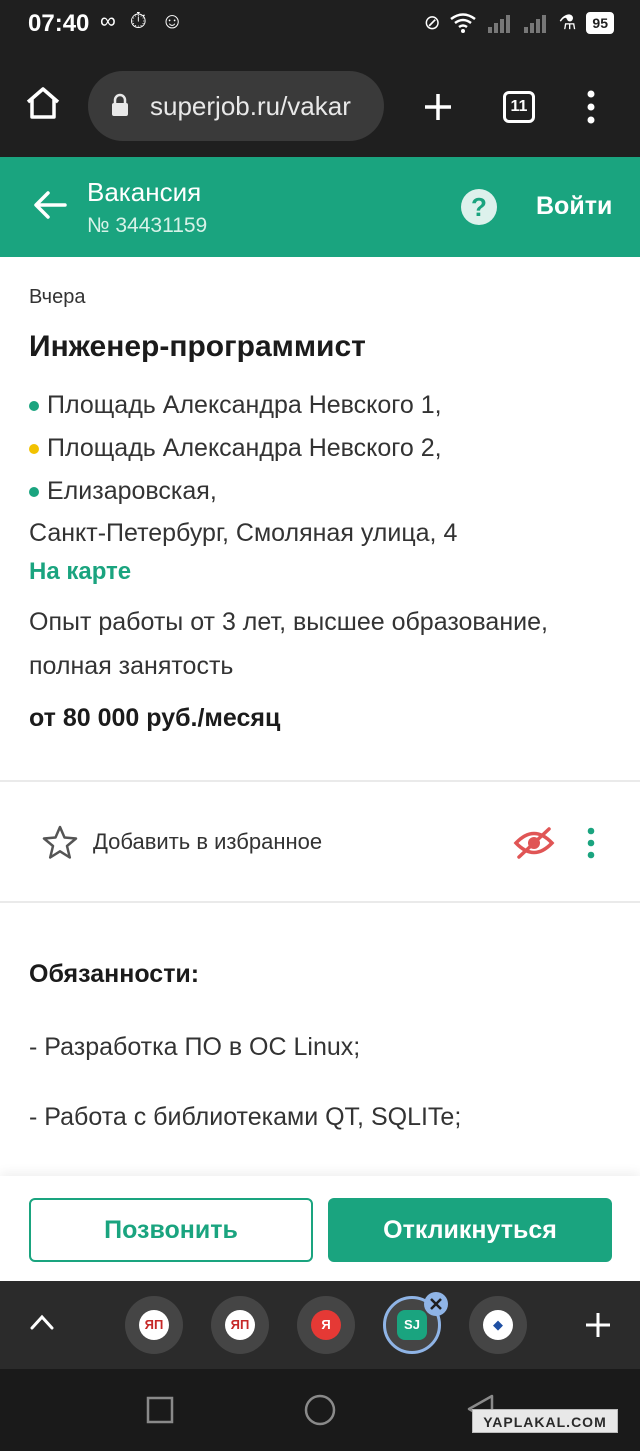 The image size is (640, 1451). Describe the element at coordinates (244, 448) in the screenshot. I see `metro-station-name: Площадь Александра Невского 2,` at that location.